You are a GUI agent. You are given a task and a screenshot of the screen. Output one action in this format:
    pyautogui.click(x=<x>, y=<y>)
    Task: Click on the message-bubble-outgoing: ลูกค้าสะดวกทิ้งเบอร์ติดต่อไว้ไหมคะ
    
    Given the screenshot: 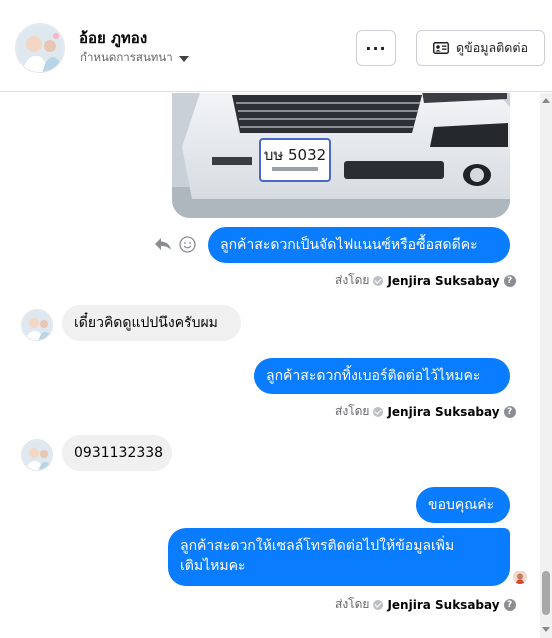 What is the action you would take?
    pyautogui.click(x=382, y=376)
    